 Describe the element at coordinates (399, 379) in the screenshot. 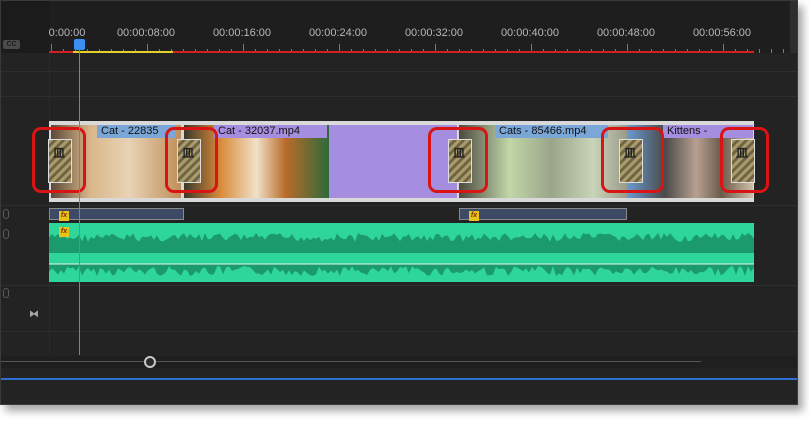

I see `panel-bottom-edge` at that location.